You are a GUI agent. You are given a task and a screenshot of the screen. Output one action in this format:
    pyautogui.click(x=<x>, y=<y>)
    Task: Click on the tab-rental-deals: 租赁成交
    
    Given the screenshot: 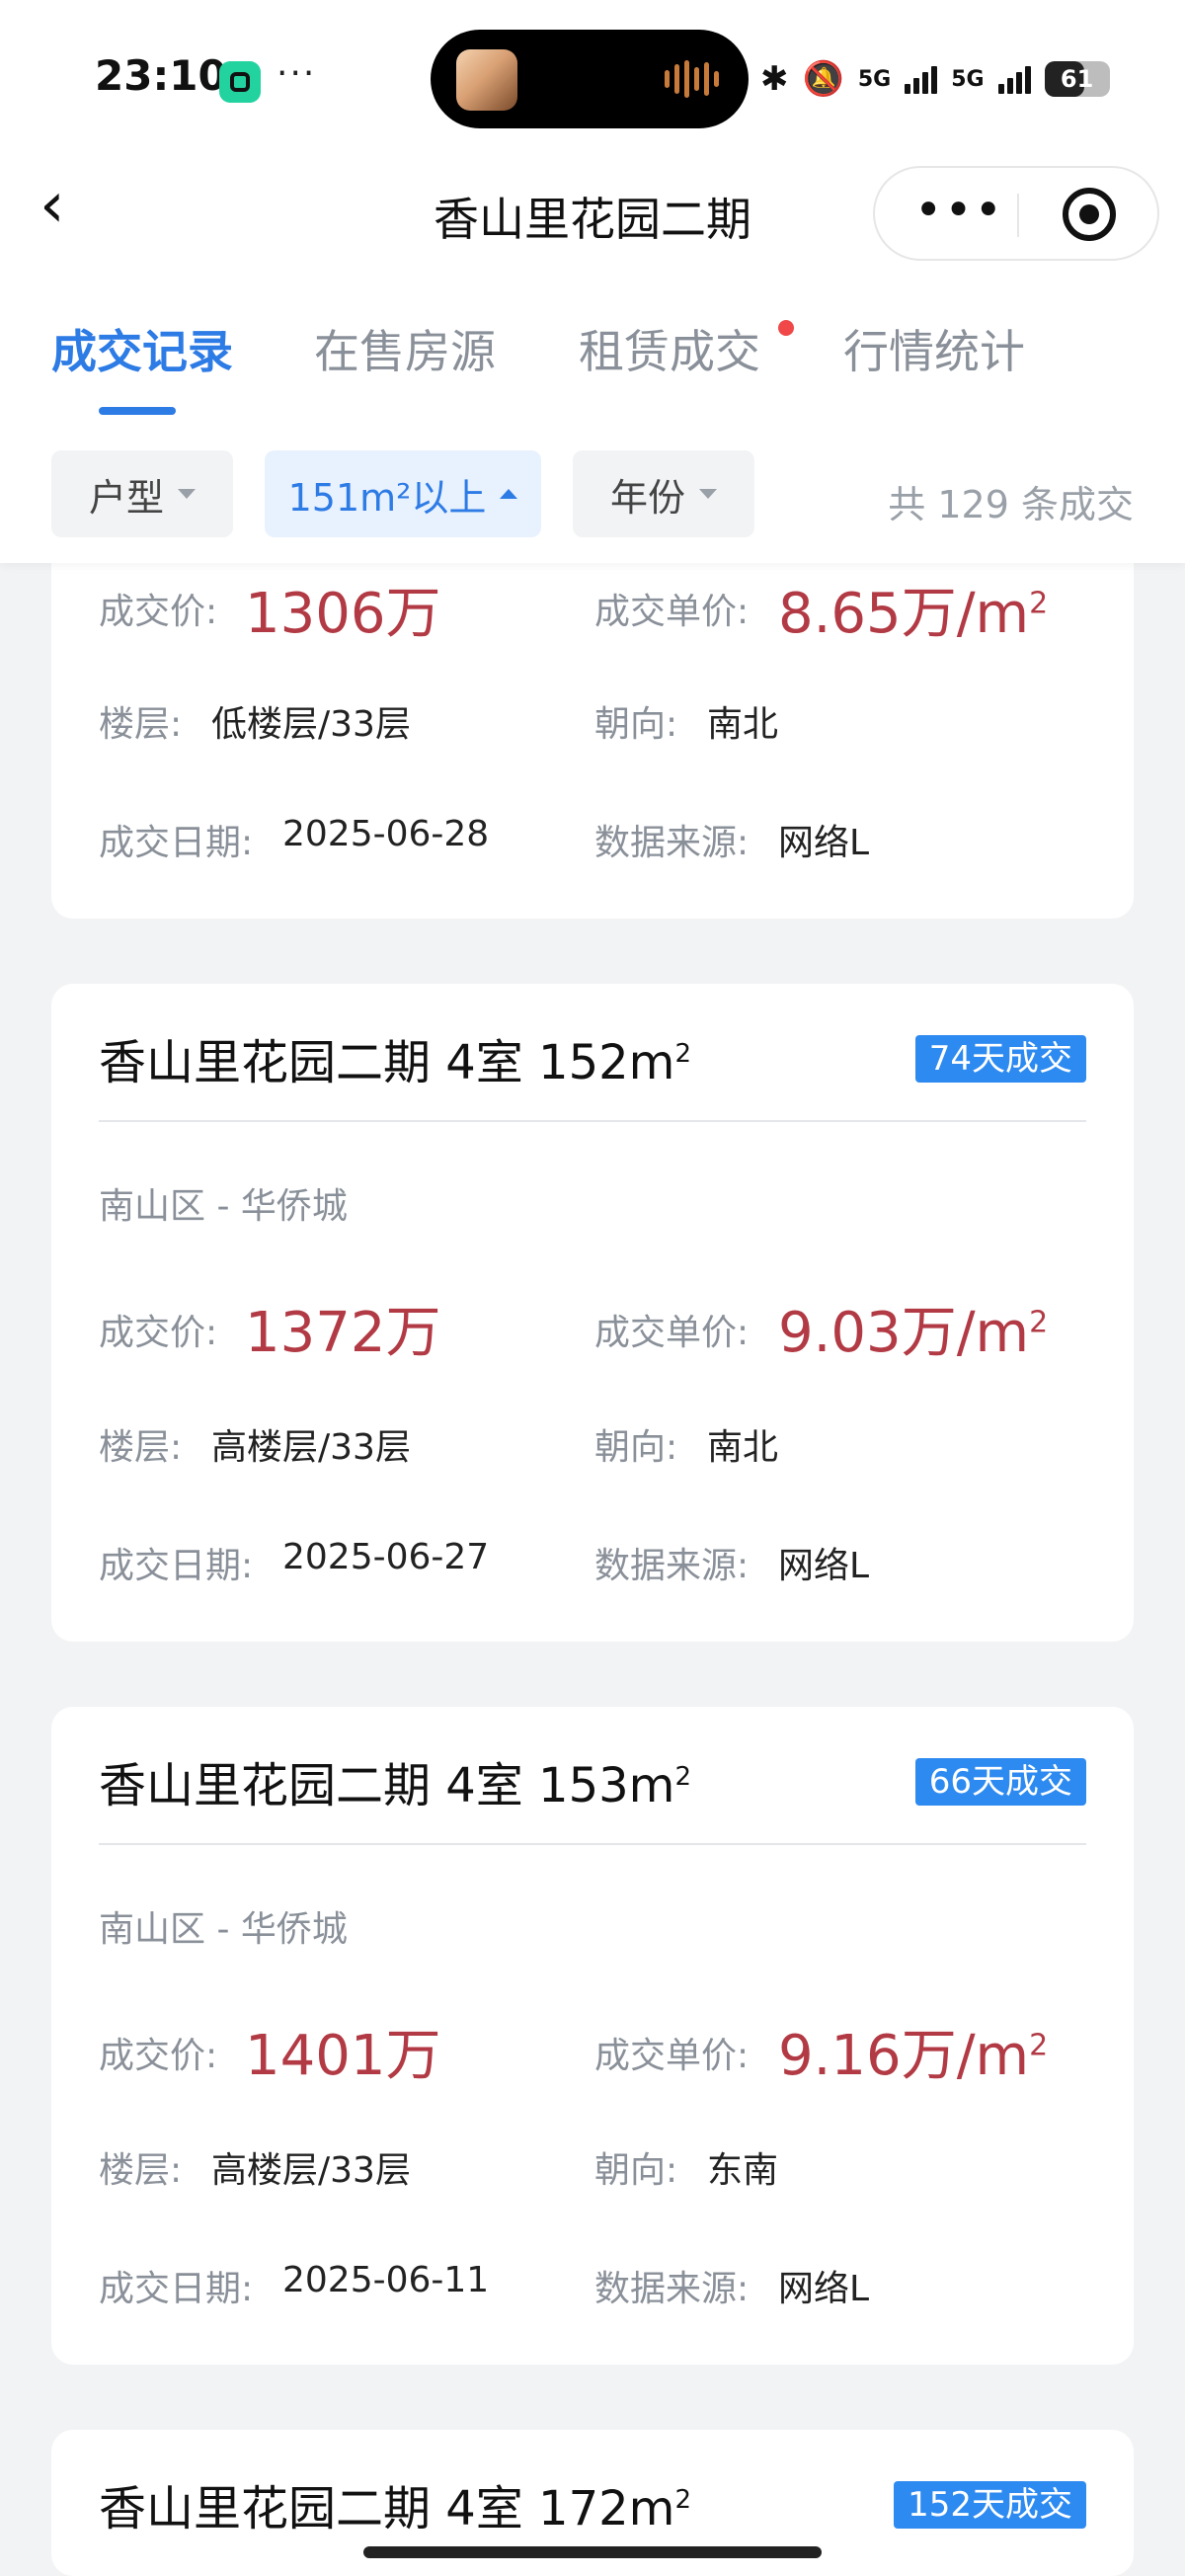 What is the action you would take?
    pyautogui.click(x=670, y=348)
    